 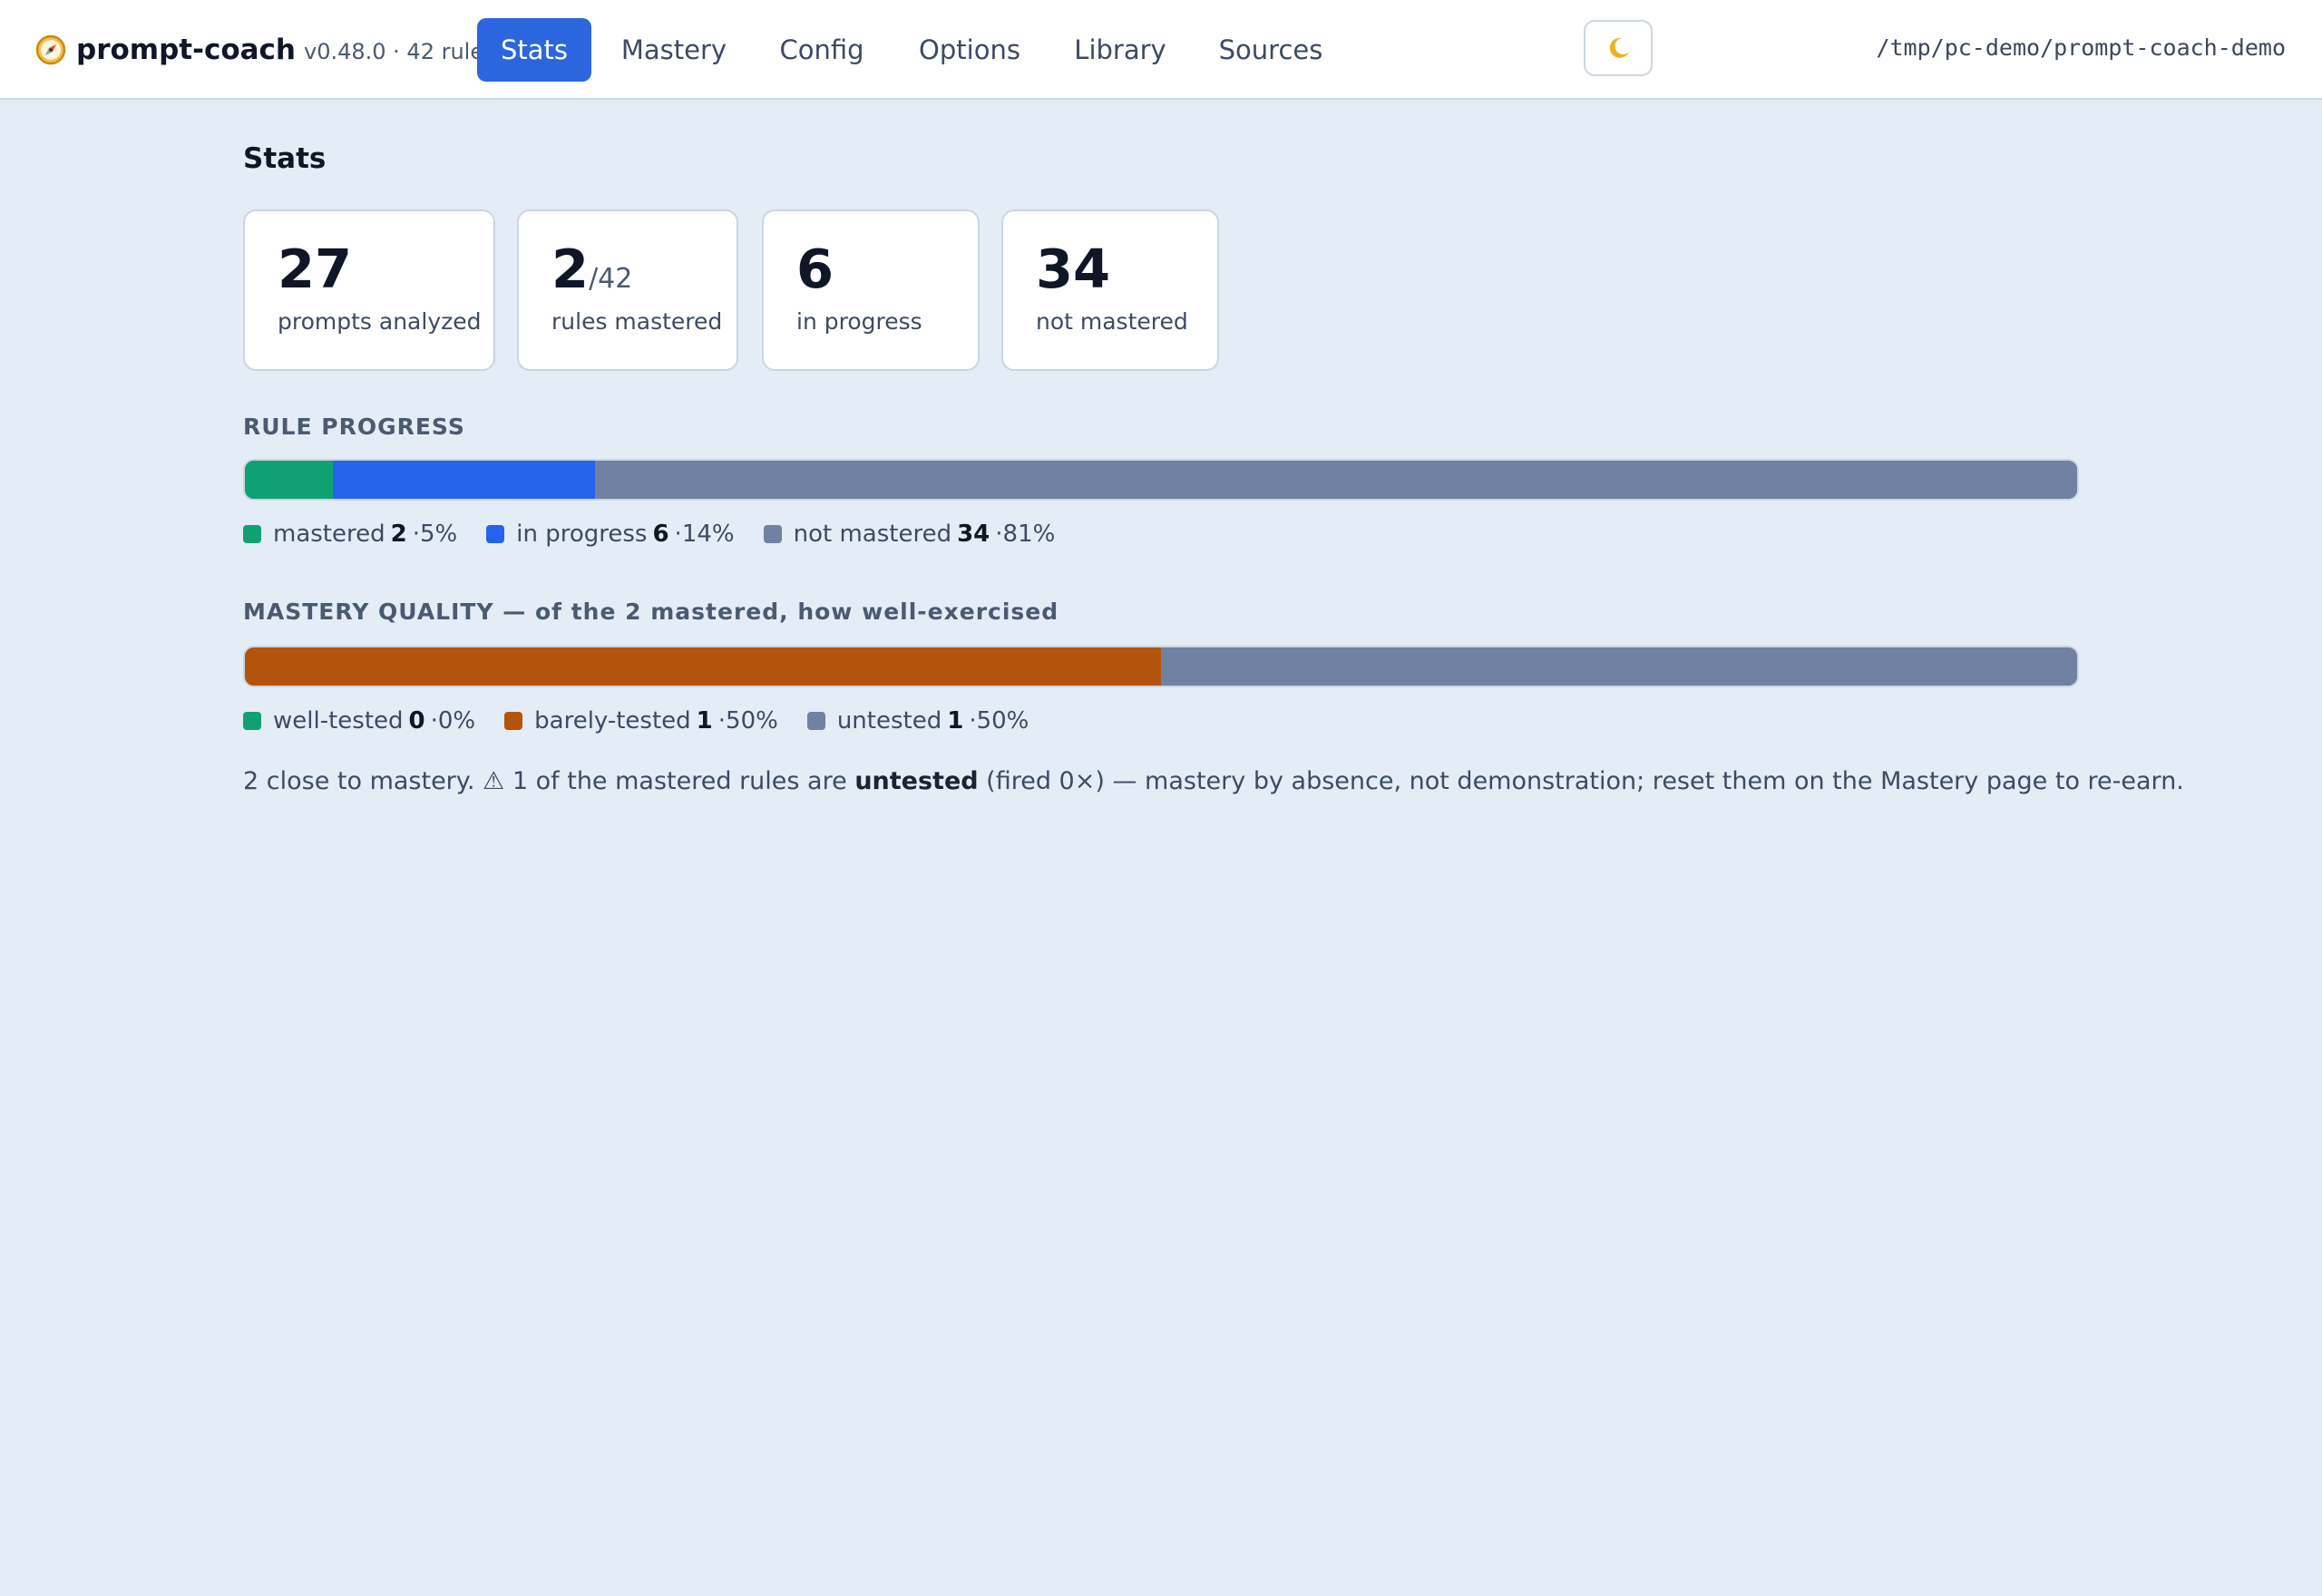 What do you see at coordinates (285, 158) in the screenshot?
I see `page-title: Stats` at bounding box center [285, 158].